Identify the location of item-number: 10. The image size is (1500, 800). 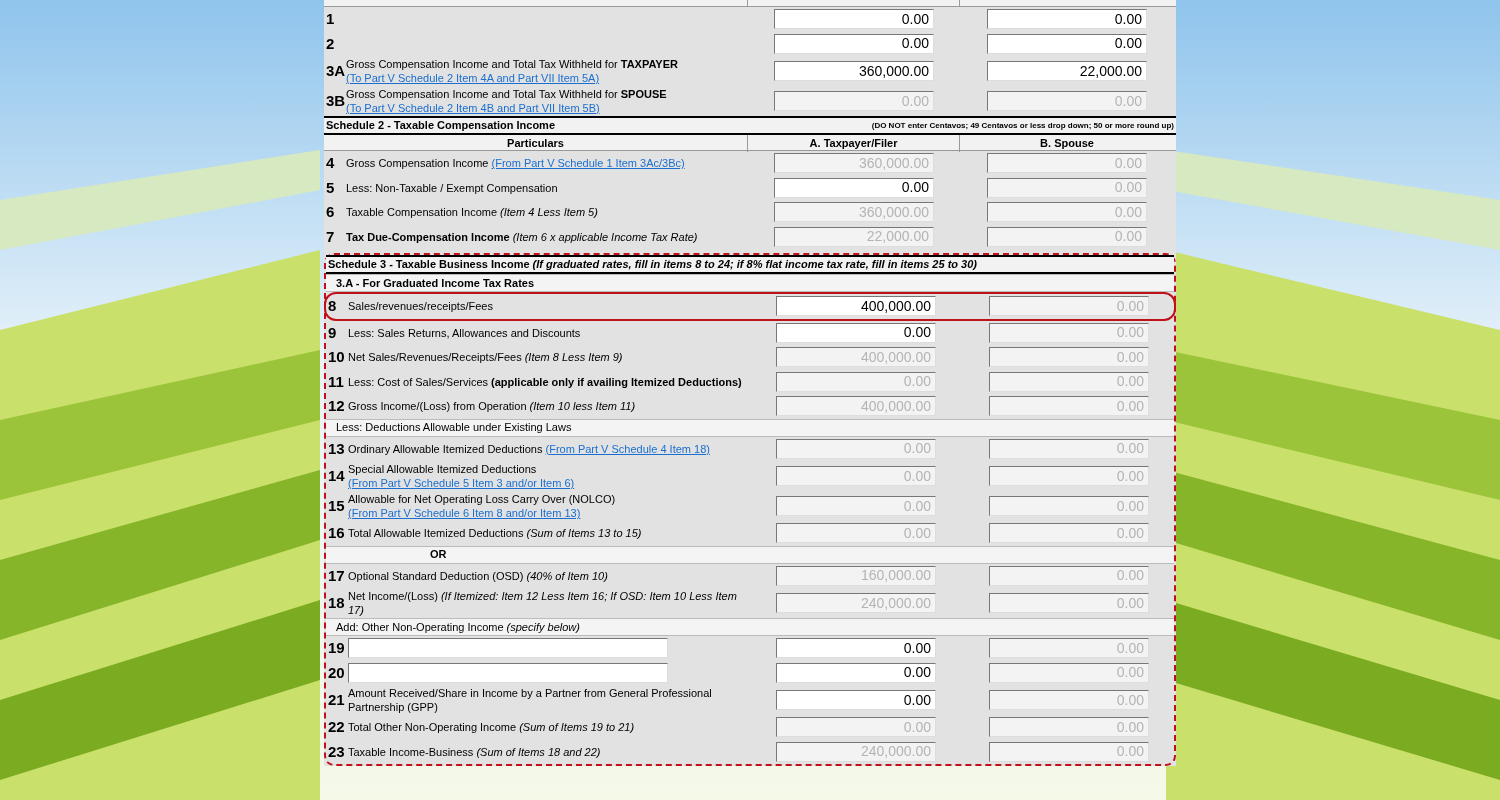
(336, 357).